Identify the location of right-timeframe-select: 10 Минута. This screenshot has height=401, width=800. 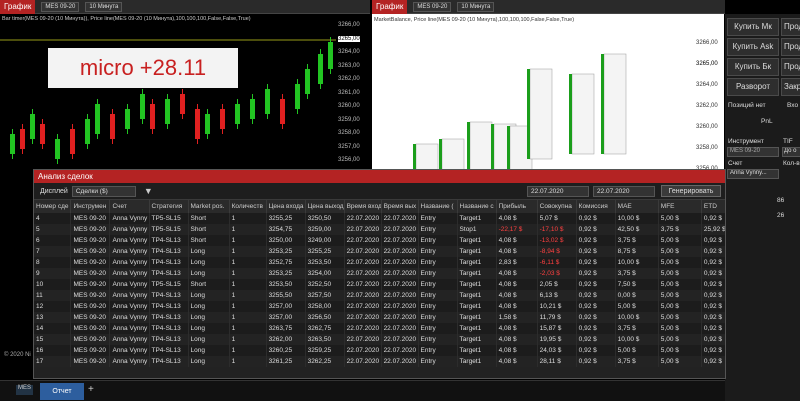
(476, 6).